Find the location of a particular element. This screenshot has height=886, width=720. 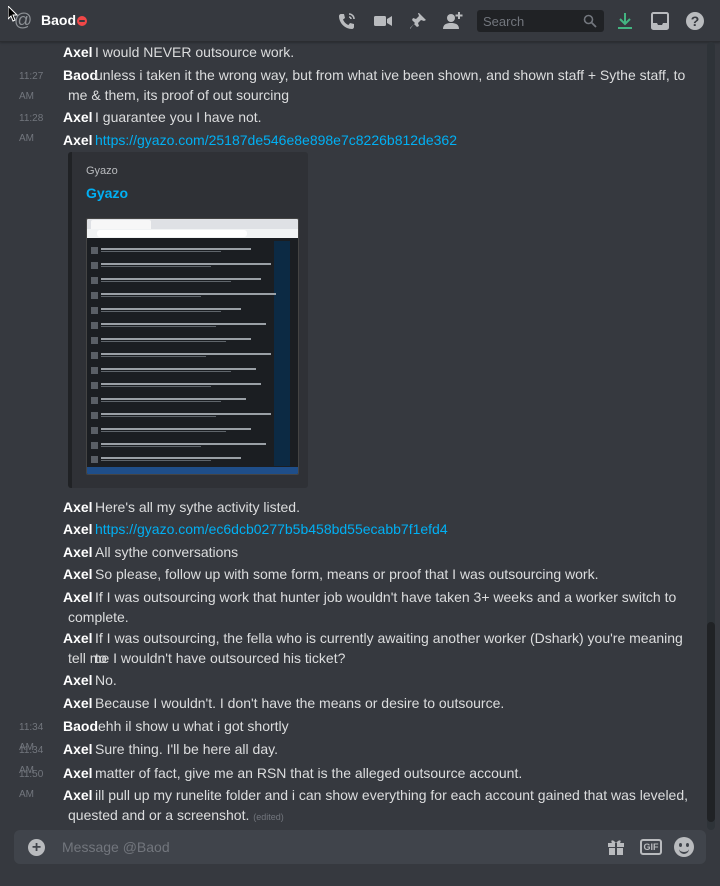

message-text: ehh il show u what i got shortly is located at coordinates (193, 726).